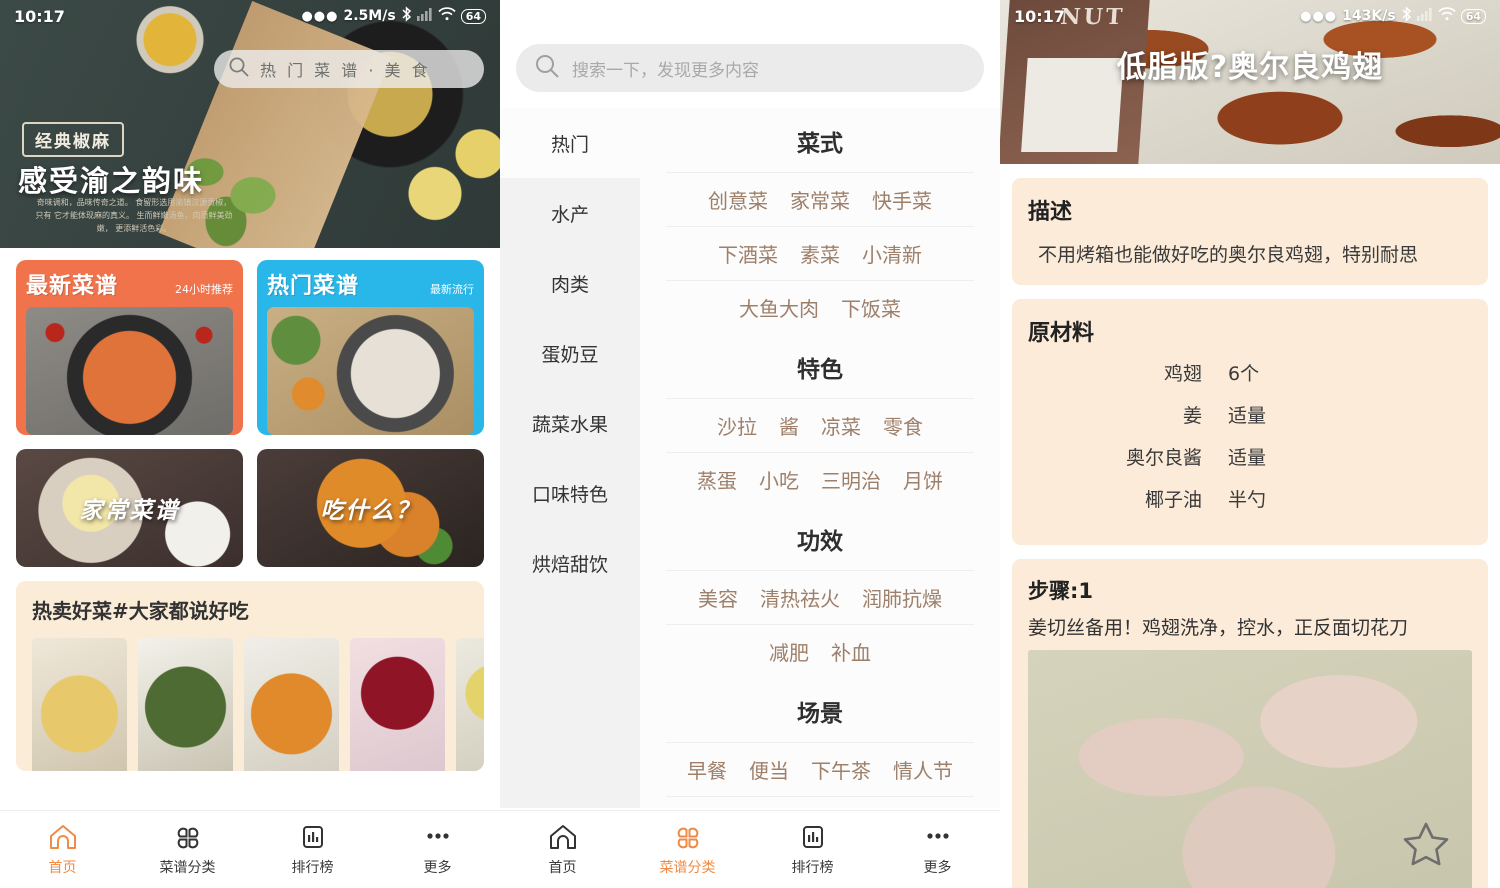  What do you see at coordinates (665, 70) in the screenshot?
I see `category-search-placeholder: 搜索一下，发现更多内容` at bounding box center [665, 70].